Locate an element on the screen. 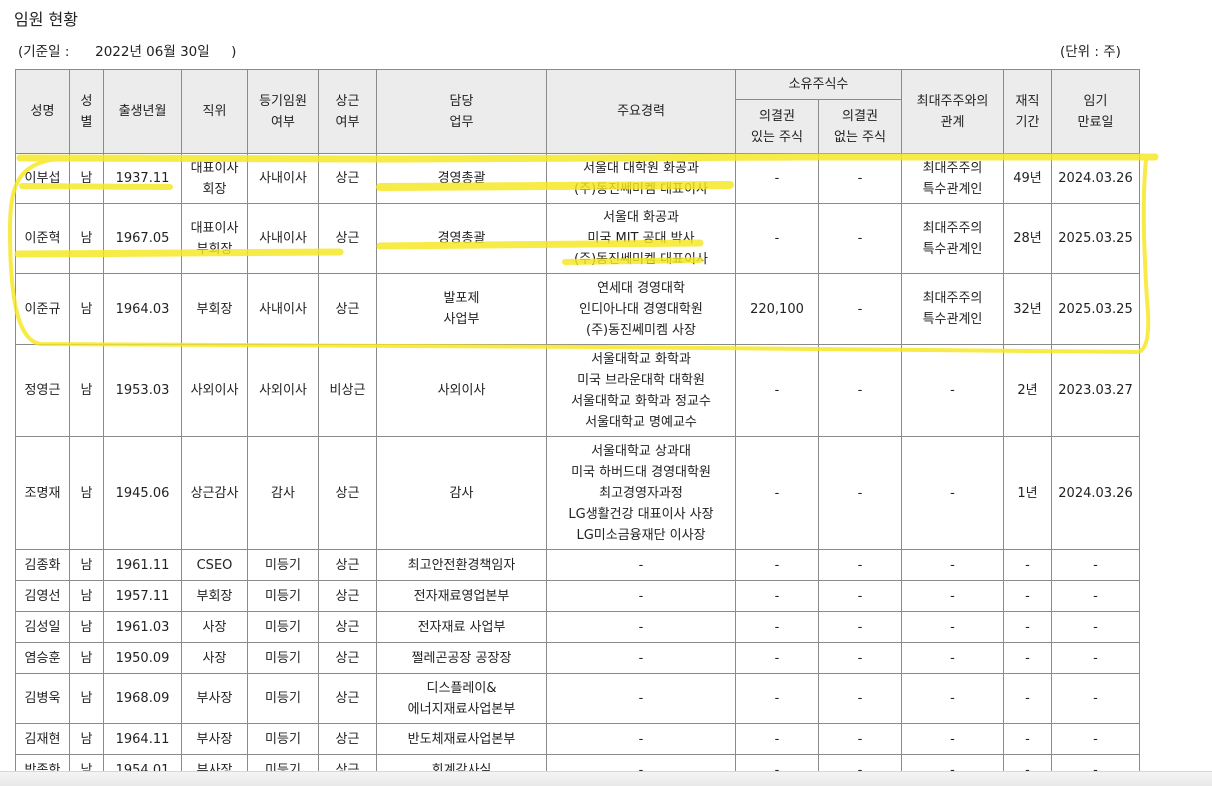  cell-duty: 경영총괄 is located at coordinates (461, 178).